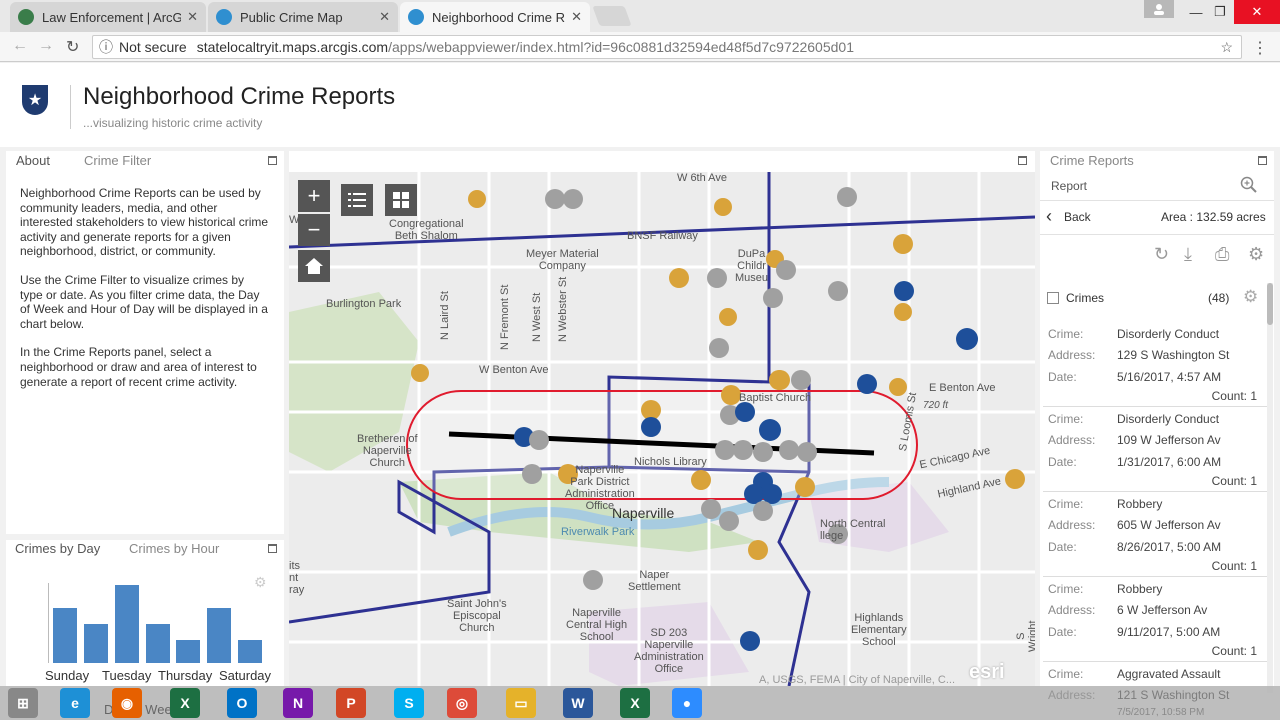 This screenshot has width=1280, height=720. I want to click on zoom-icon, so click(1249, 187).